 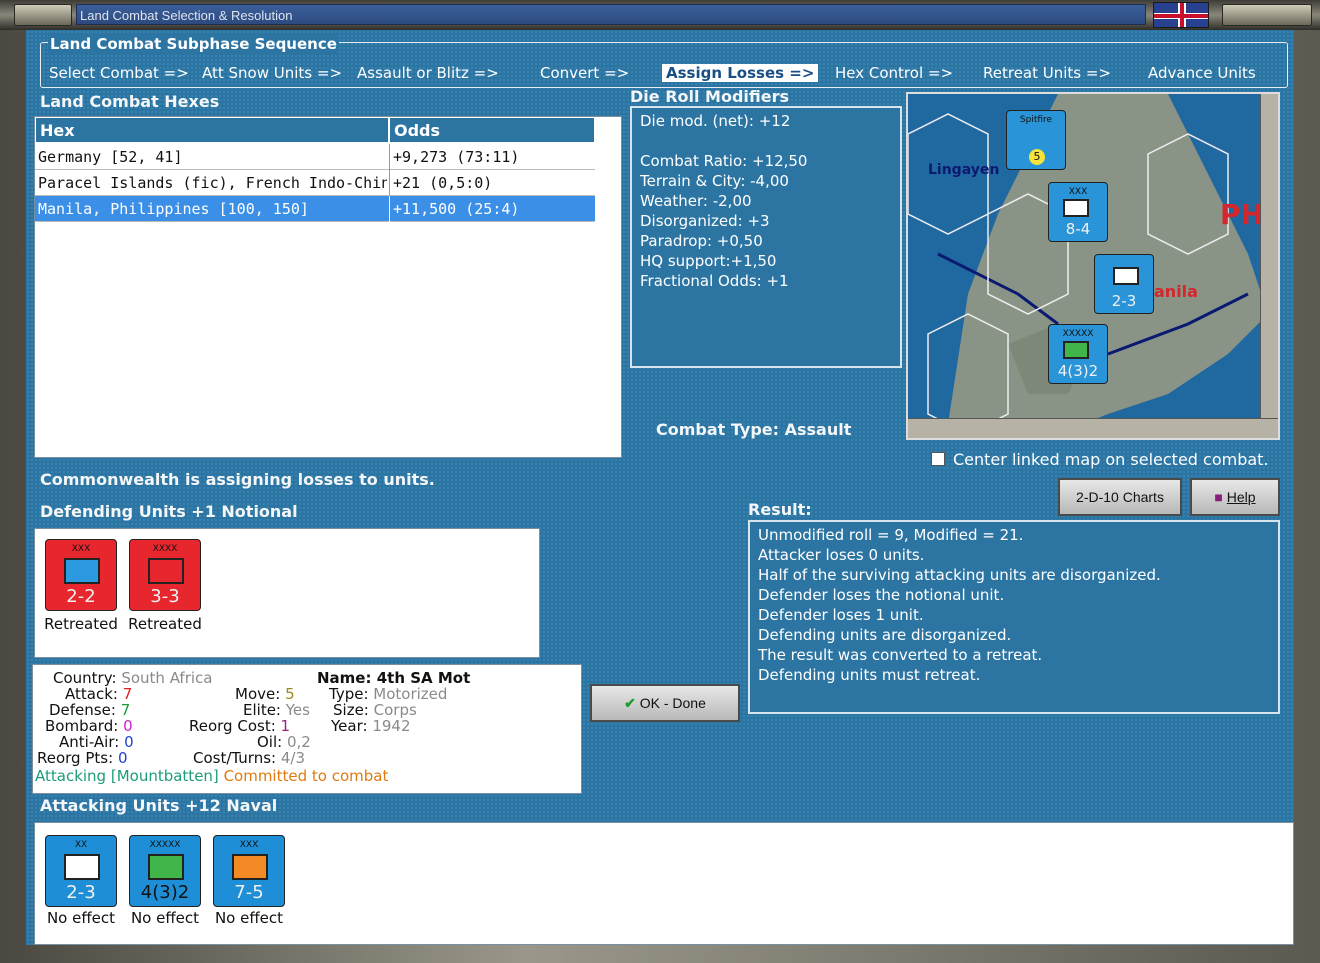 I want to click on result-line: Defending units are disorganized., so click(x=885, y=635).